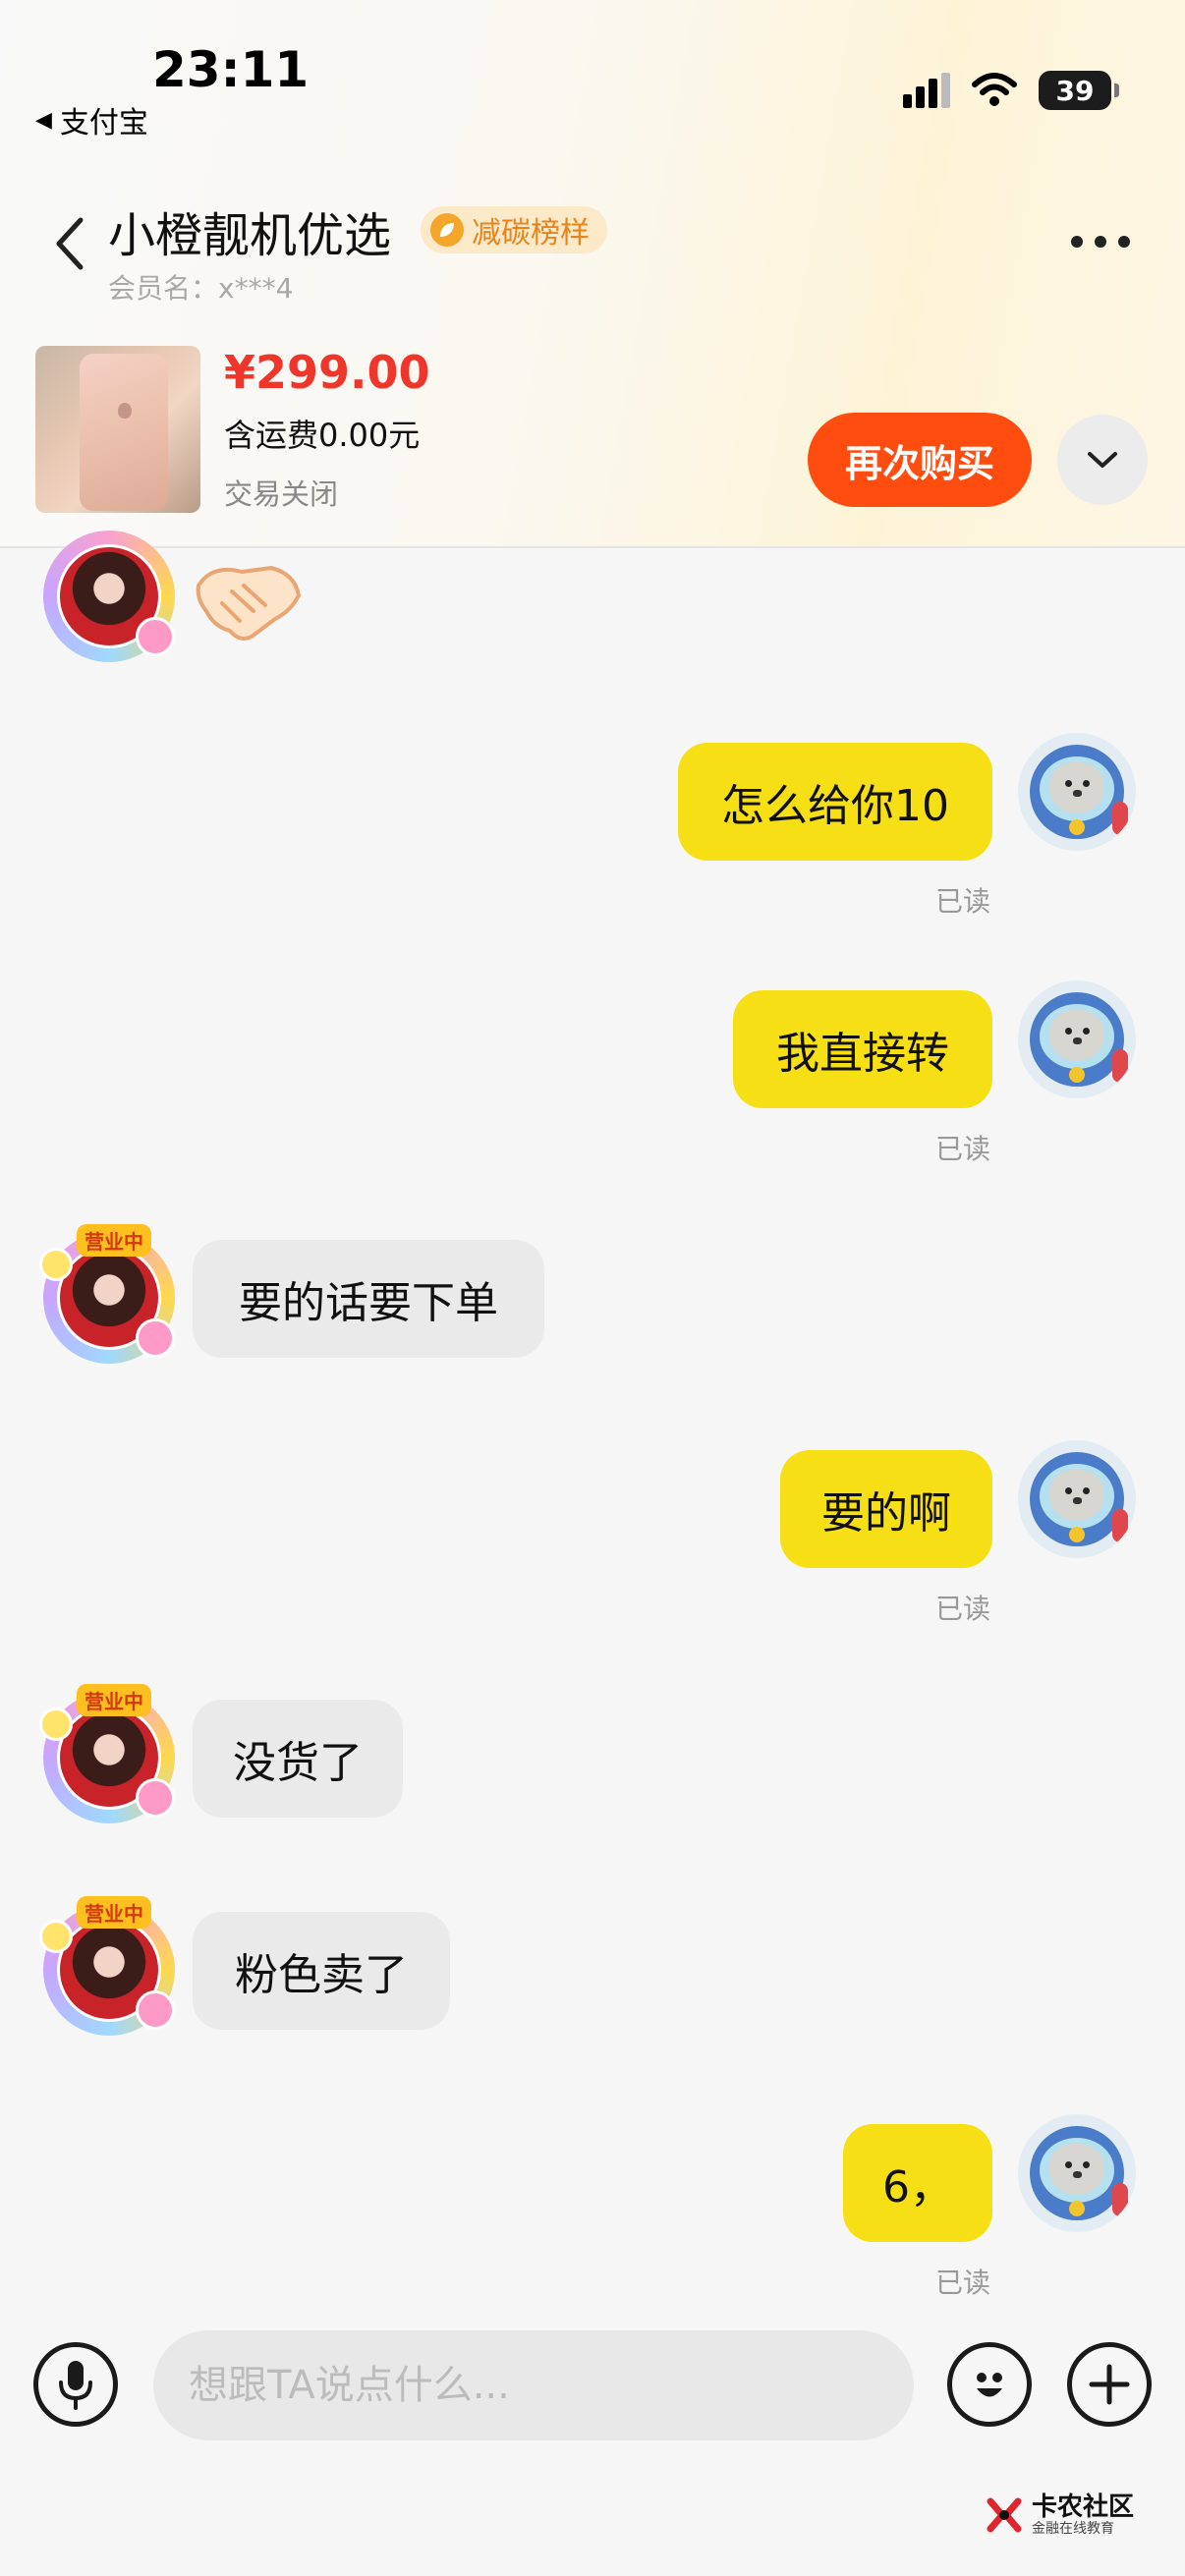 This screenshot has height=2576, width=1185. Describe the element at coordinates (863, 1049) in the screenshot. I see `message-bubble-mine: 我直接转` at that location.